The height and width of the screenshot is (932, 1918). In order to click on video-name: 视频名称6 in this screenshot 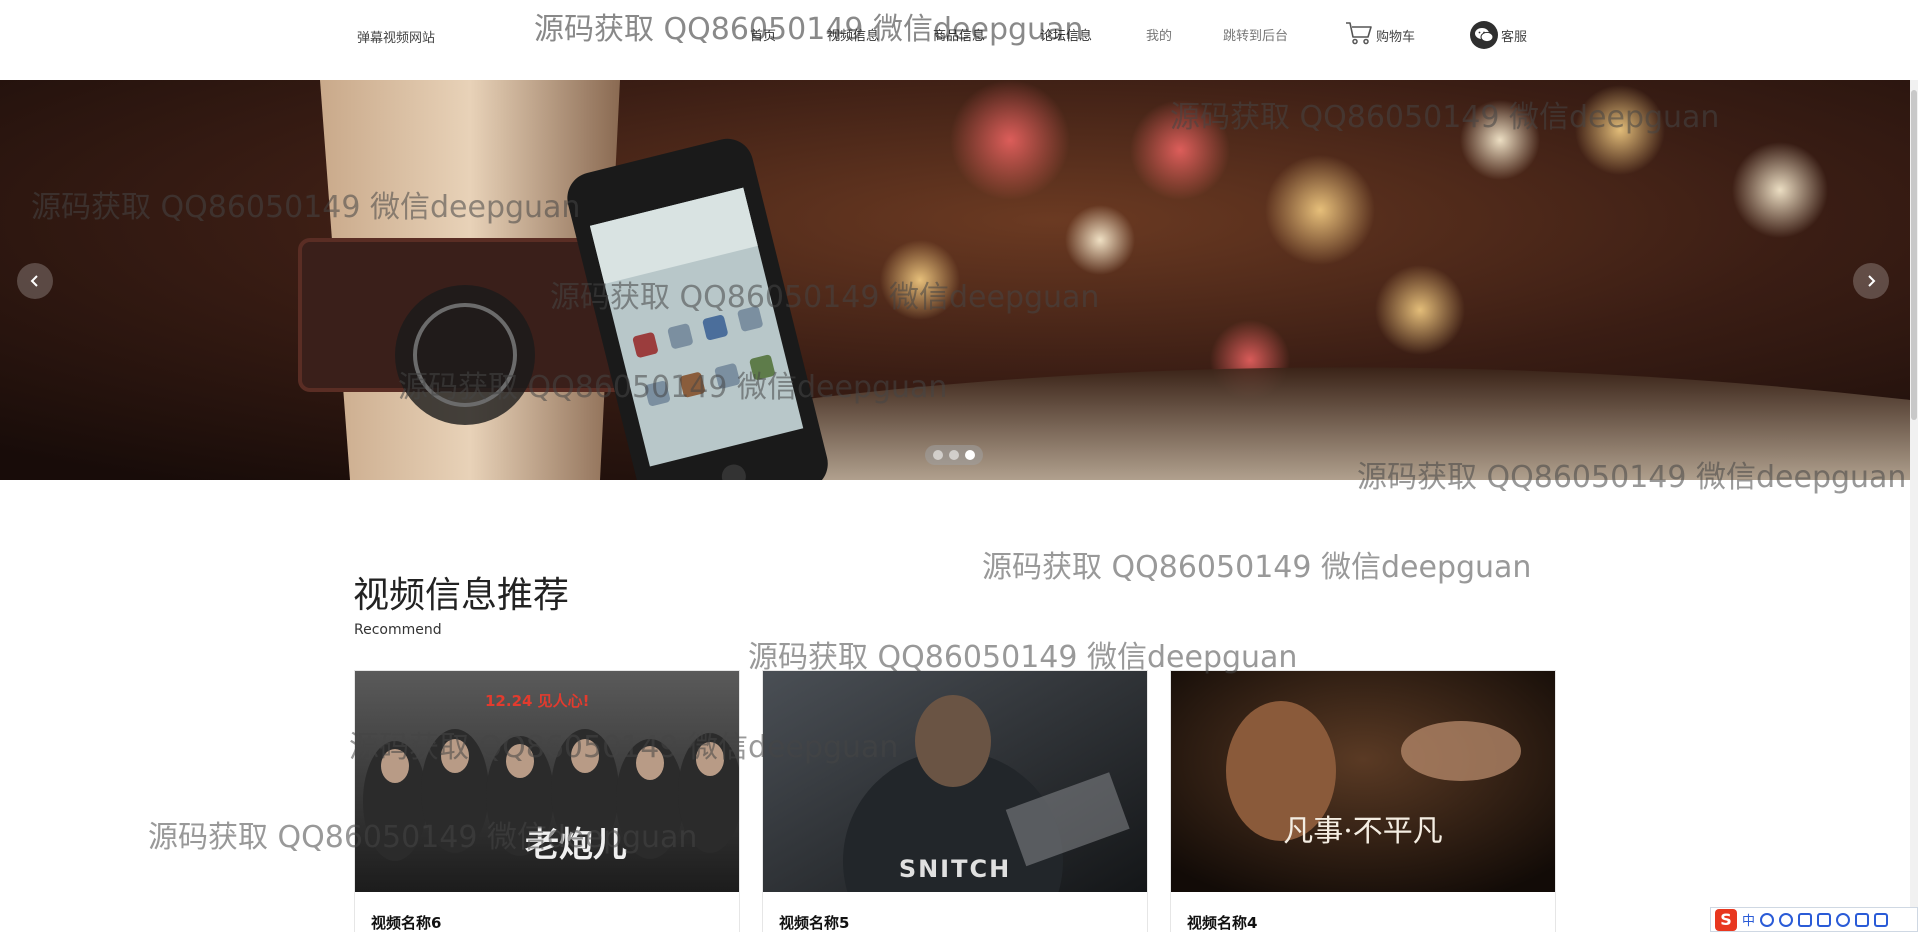, I will do `click(406, 922)`.